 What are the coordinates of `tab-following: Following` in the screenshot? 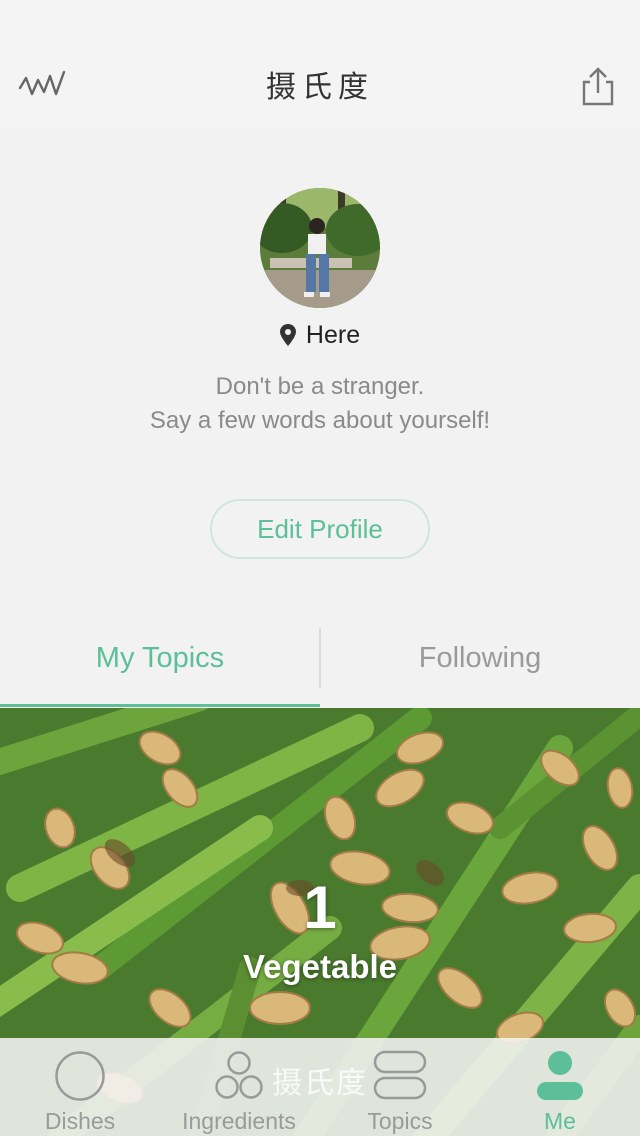 It's located at (480, 666).